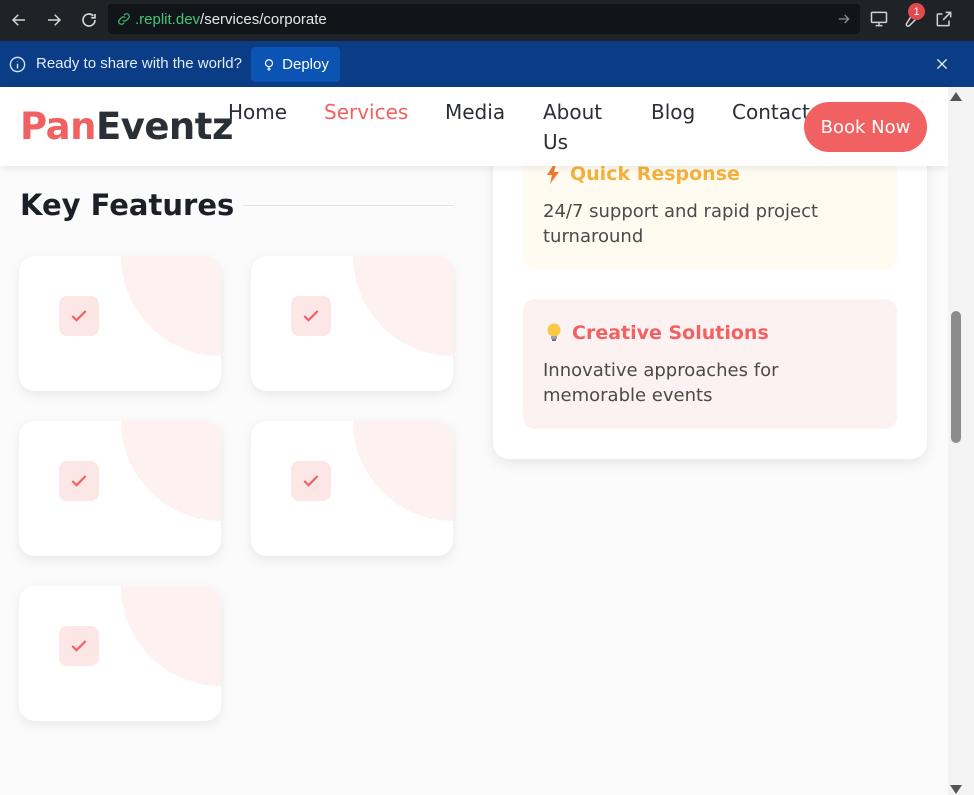 The height and width of the screenshot is (795, 974). I want to click on browser-toolbar: .replit.dev/services/corporate 1, so click(487, 20).